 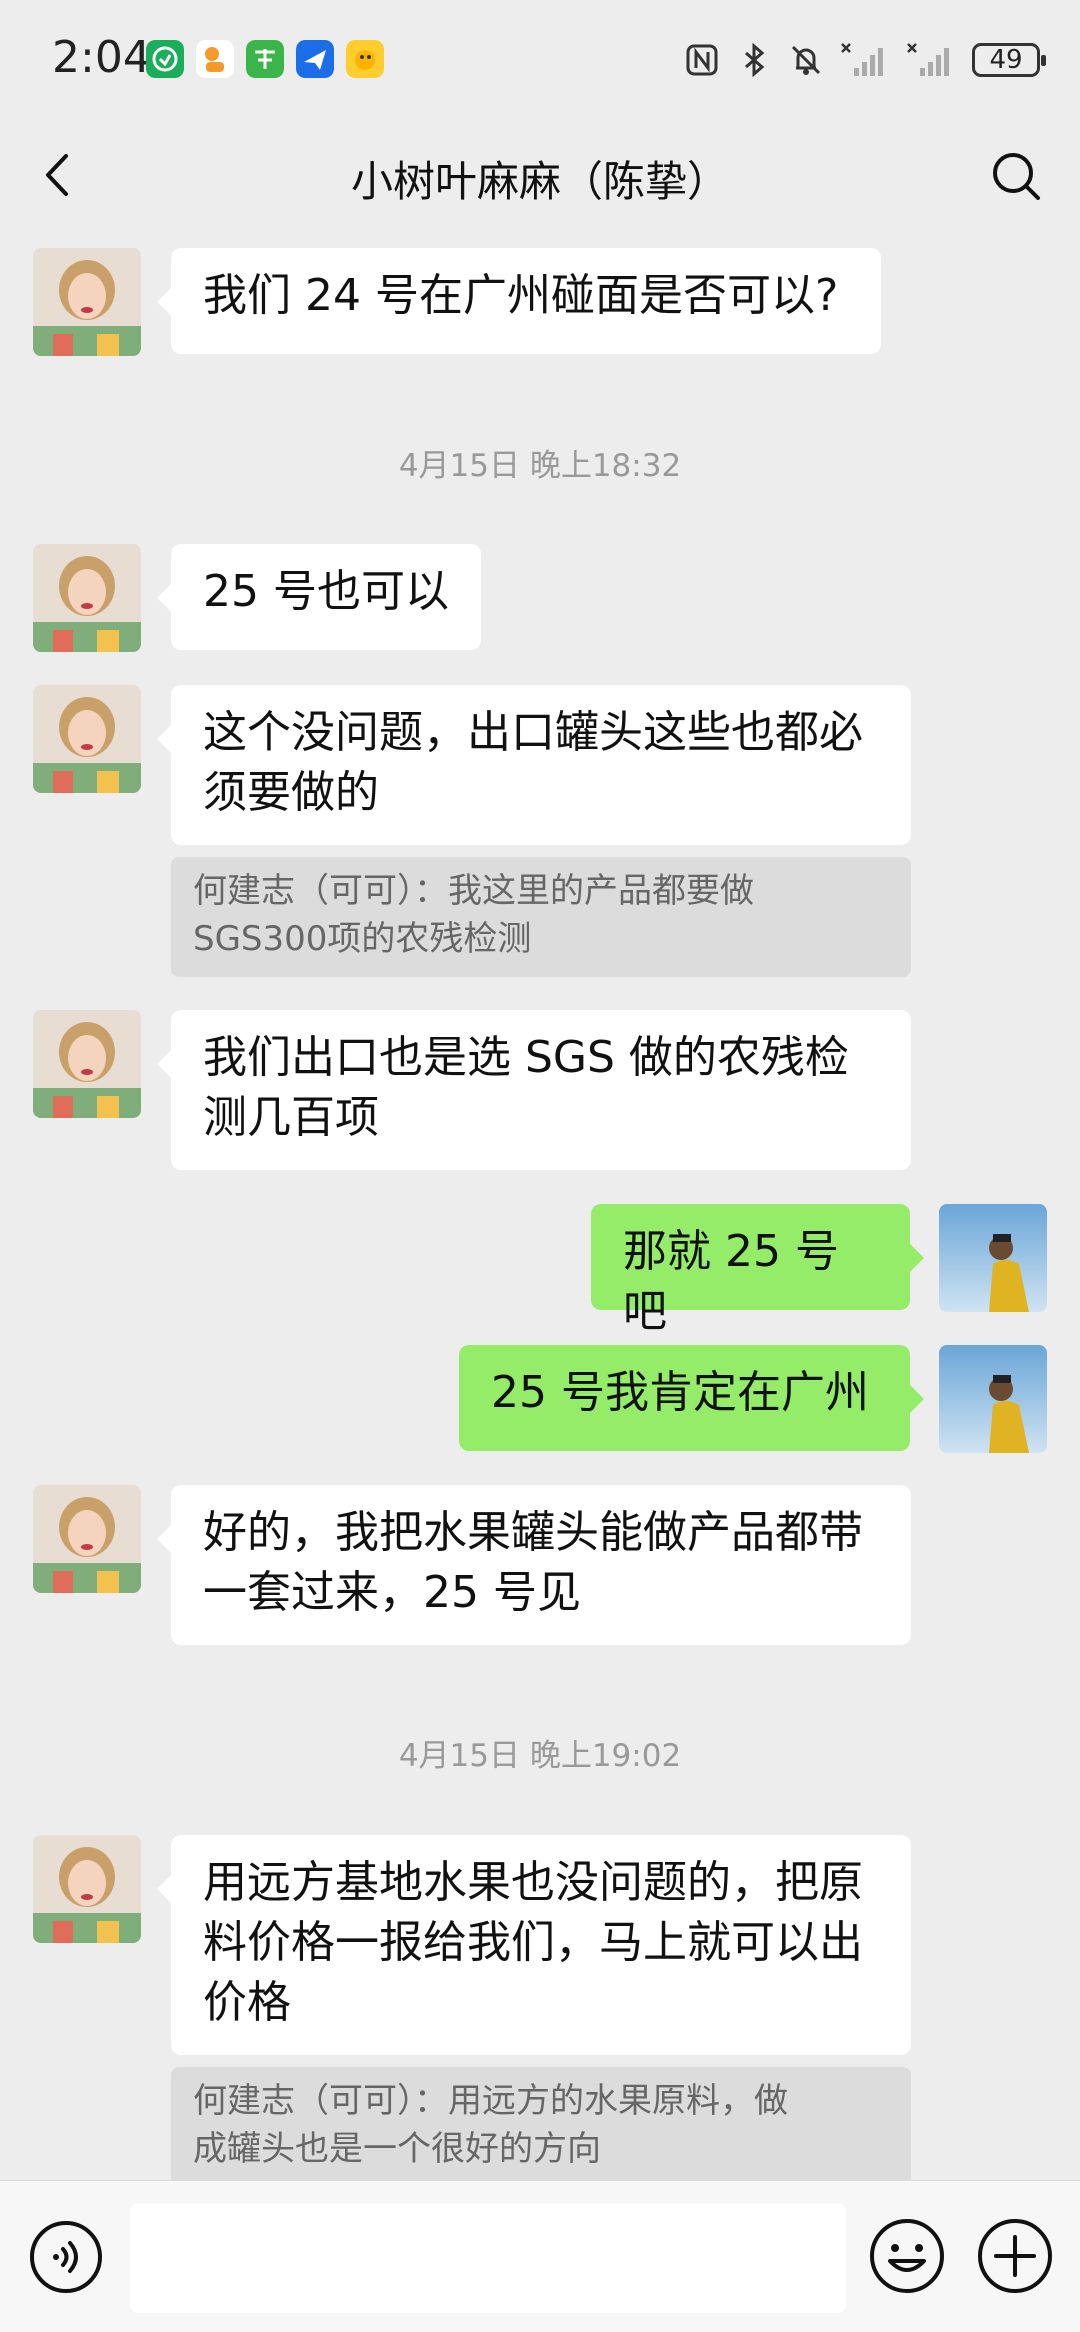 I want to click on quoted-reply: 何建志（可可）：用远方的水果原料，做 成罐头也是一个很好的方向, so click(x=541, y=2123).